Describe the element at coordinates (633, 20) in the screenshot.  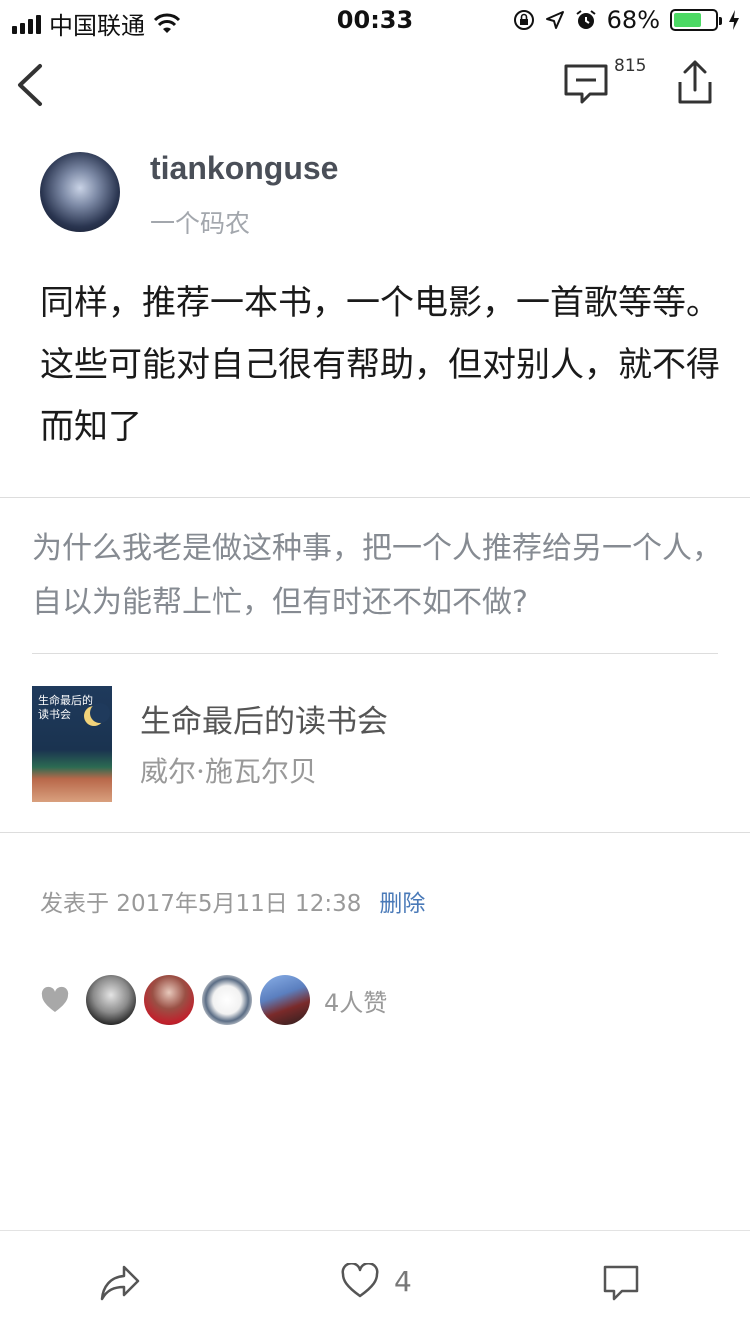
I see `battery-percent: 68%` at that location.